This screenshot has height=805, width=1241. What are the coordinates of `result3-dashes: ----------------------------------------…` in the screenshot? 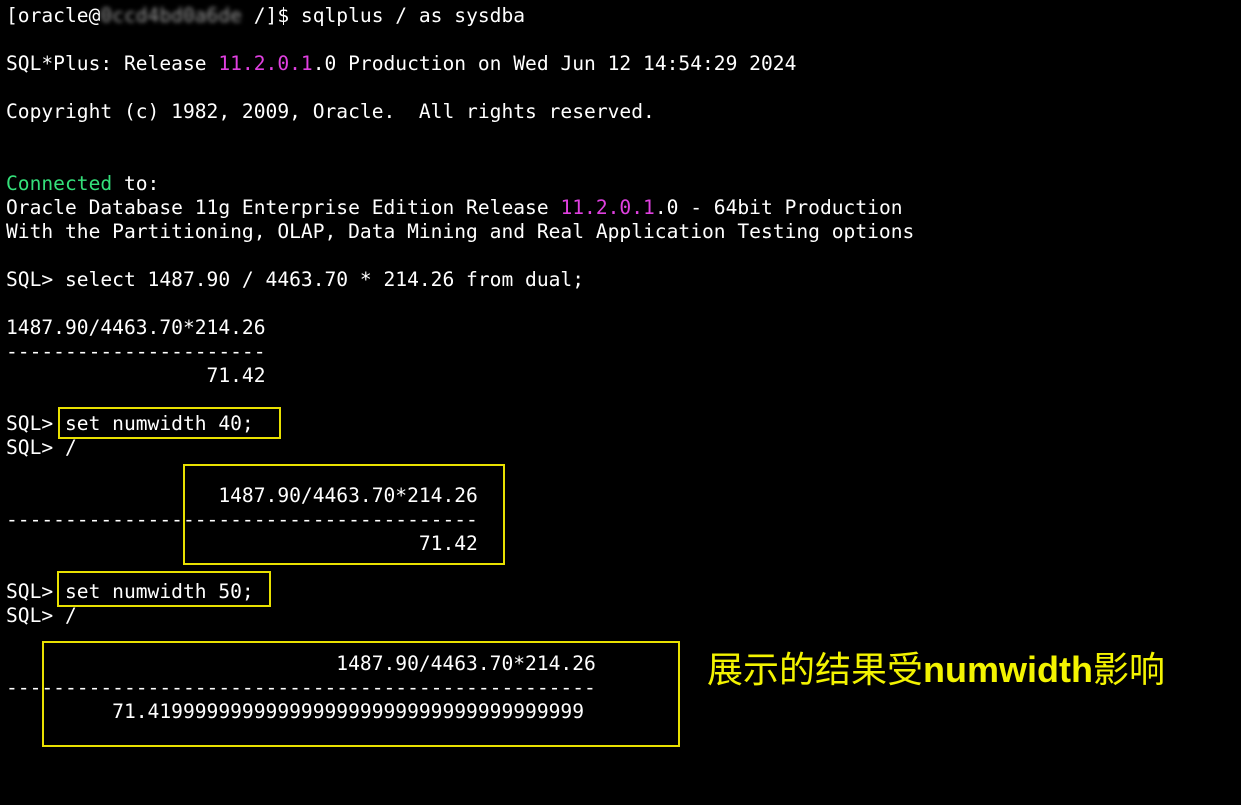 It's located at (301, 687).